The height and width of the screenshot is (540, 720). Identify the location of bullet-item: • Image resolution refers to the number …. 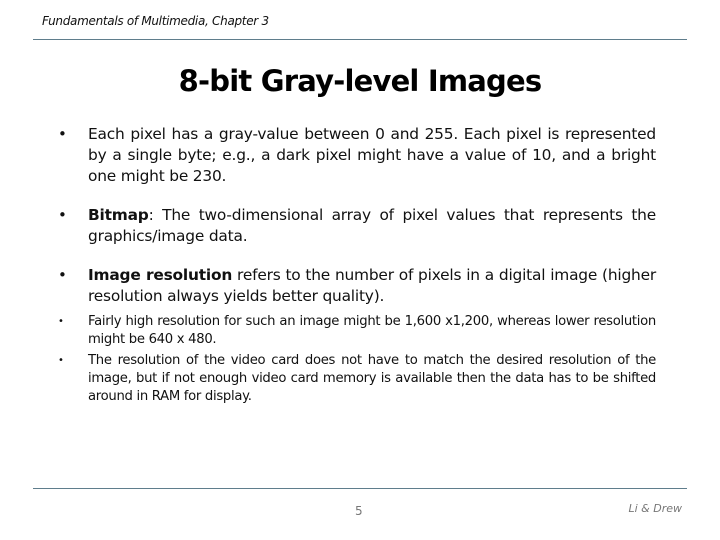
(356, 286).